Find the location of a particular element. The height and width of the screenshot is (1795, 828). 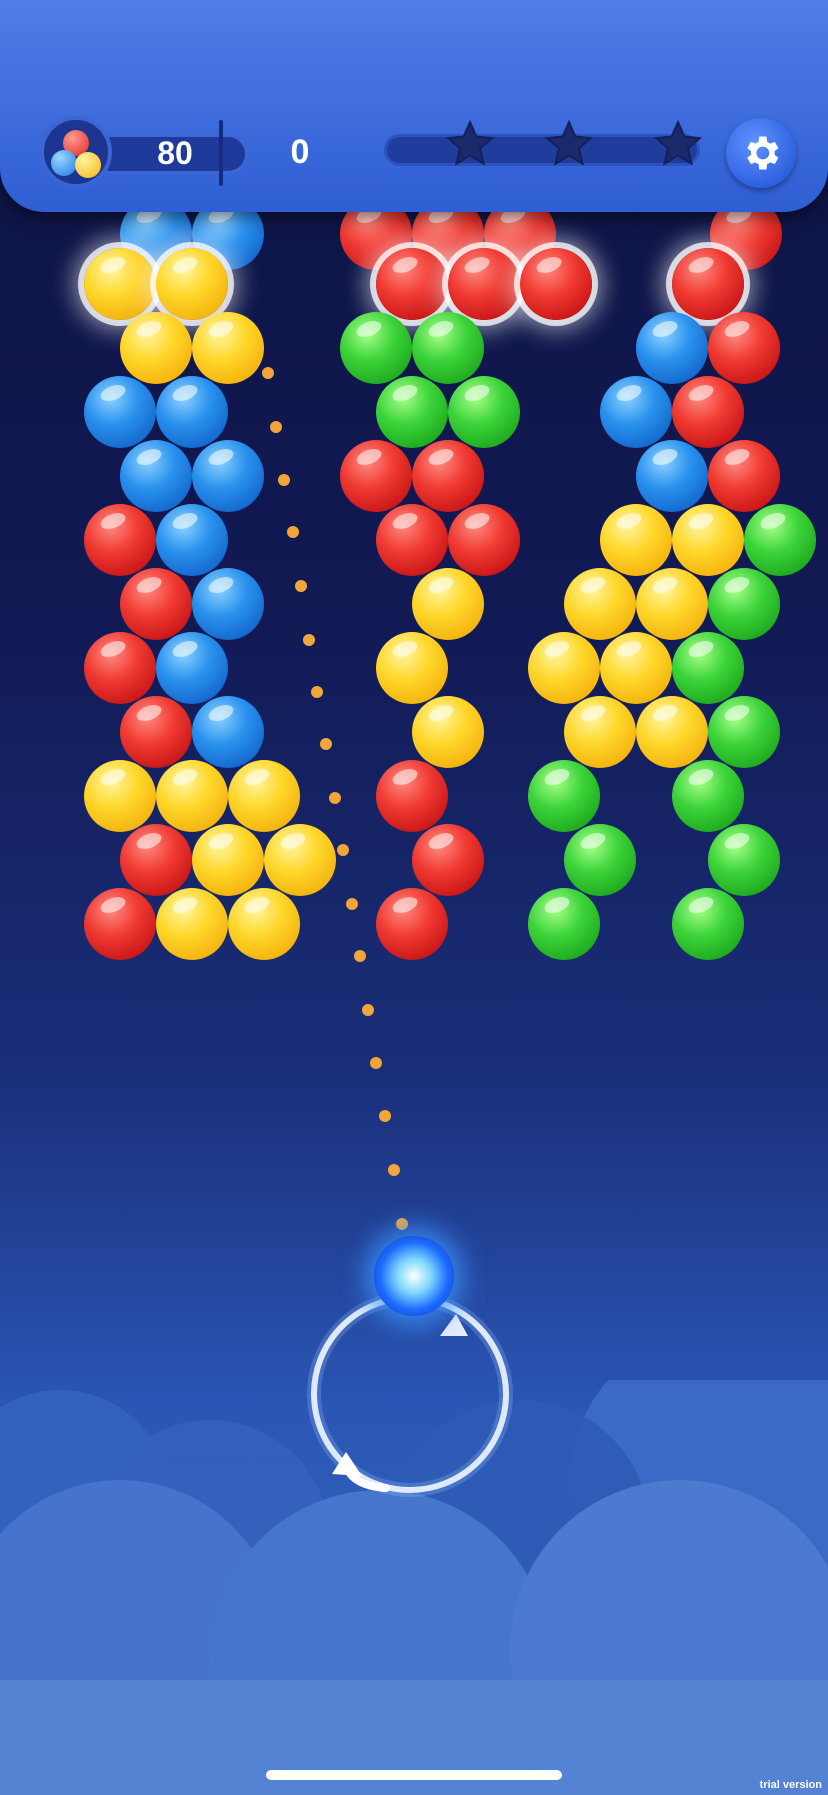

settings-button is located at coordinates (761, 153).